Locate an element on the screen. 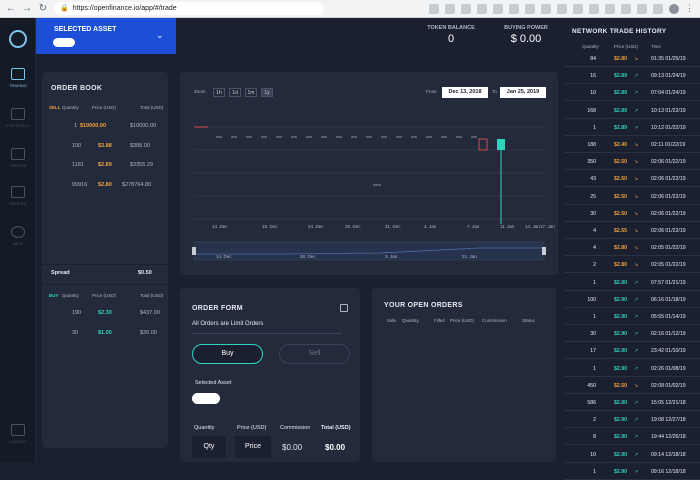 This screenshot has height=480, width=700. candle-down is located at coordinates (483, 144).